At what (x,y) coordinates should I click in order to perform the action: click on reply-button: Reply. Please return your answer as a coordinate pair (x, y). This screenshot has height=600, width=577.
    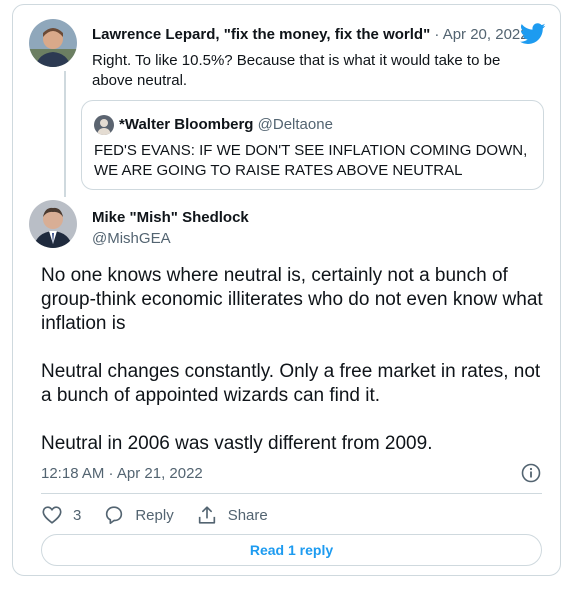
    Looking at the image, I should click on (138, 515).